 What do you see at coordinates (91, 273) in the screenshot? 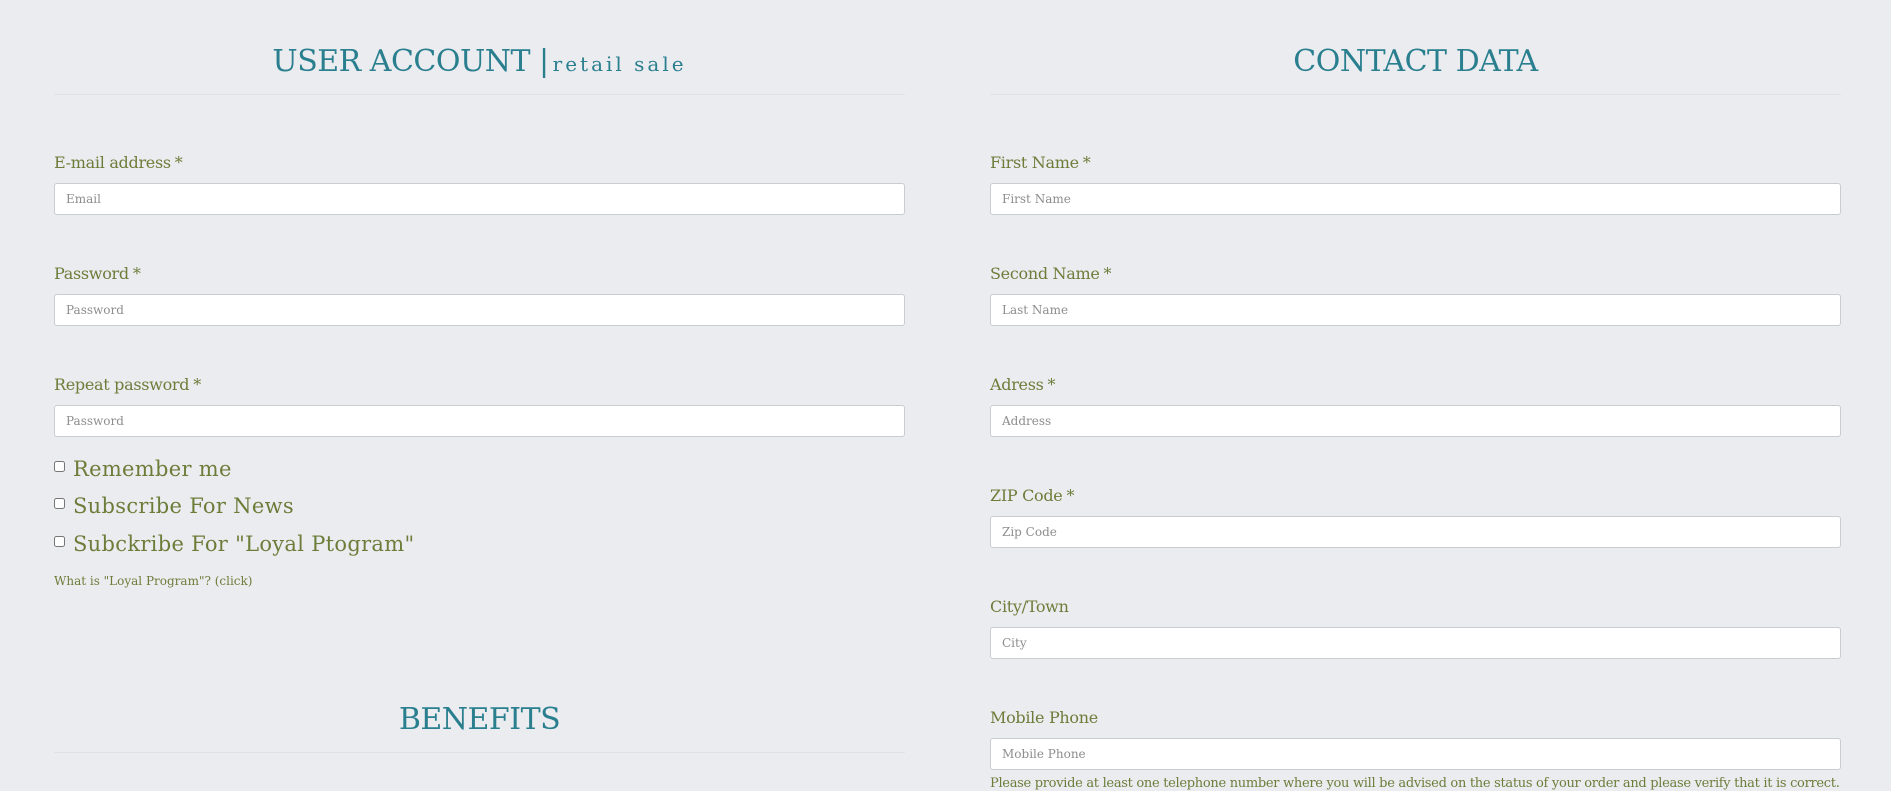
I see `password-label-text: Password` at bounding box center [91, 273].